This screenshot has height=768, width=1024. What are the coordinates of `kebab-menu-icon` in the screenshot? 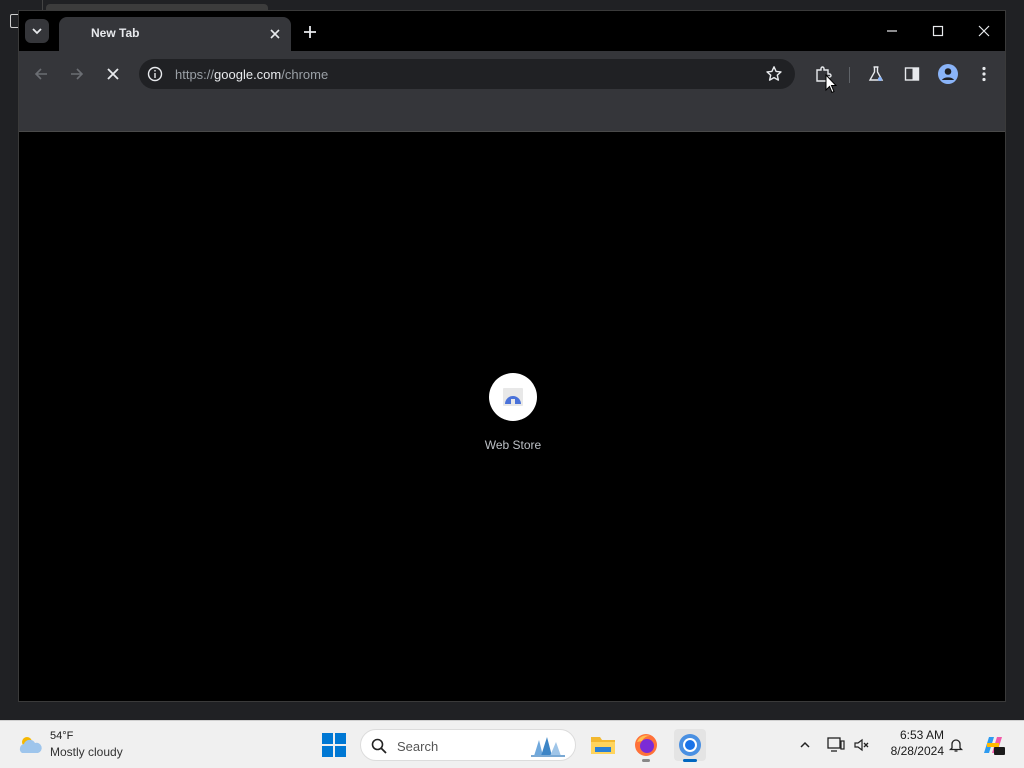 It's located at (984, 74).